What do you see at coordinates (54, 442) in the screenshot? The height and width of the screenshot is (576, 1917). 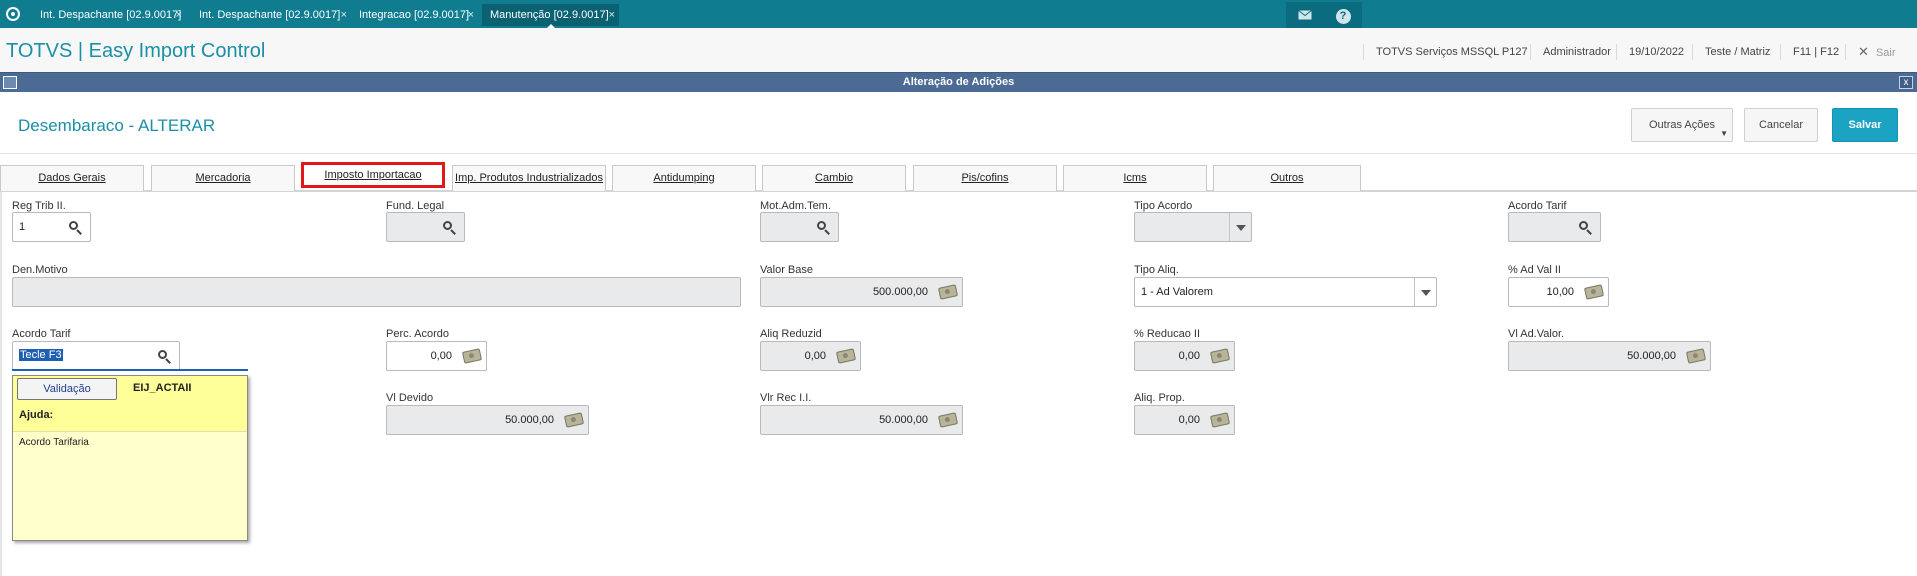 I see `help-text: Acordo Tarifaria` at bounding box center [54, 442].